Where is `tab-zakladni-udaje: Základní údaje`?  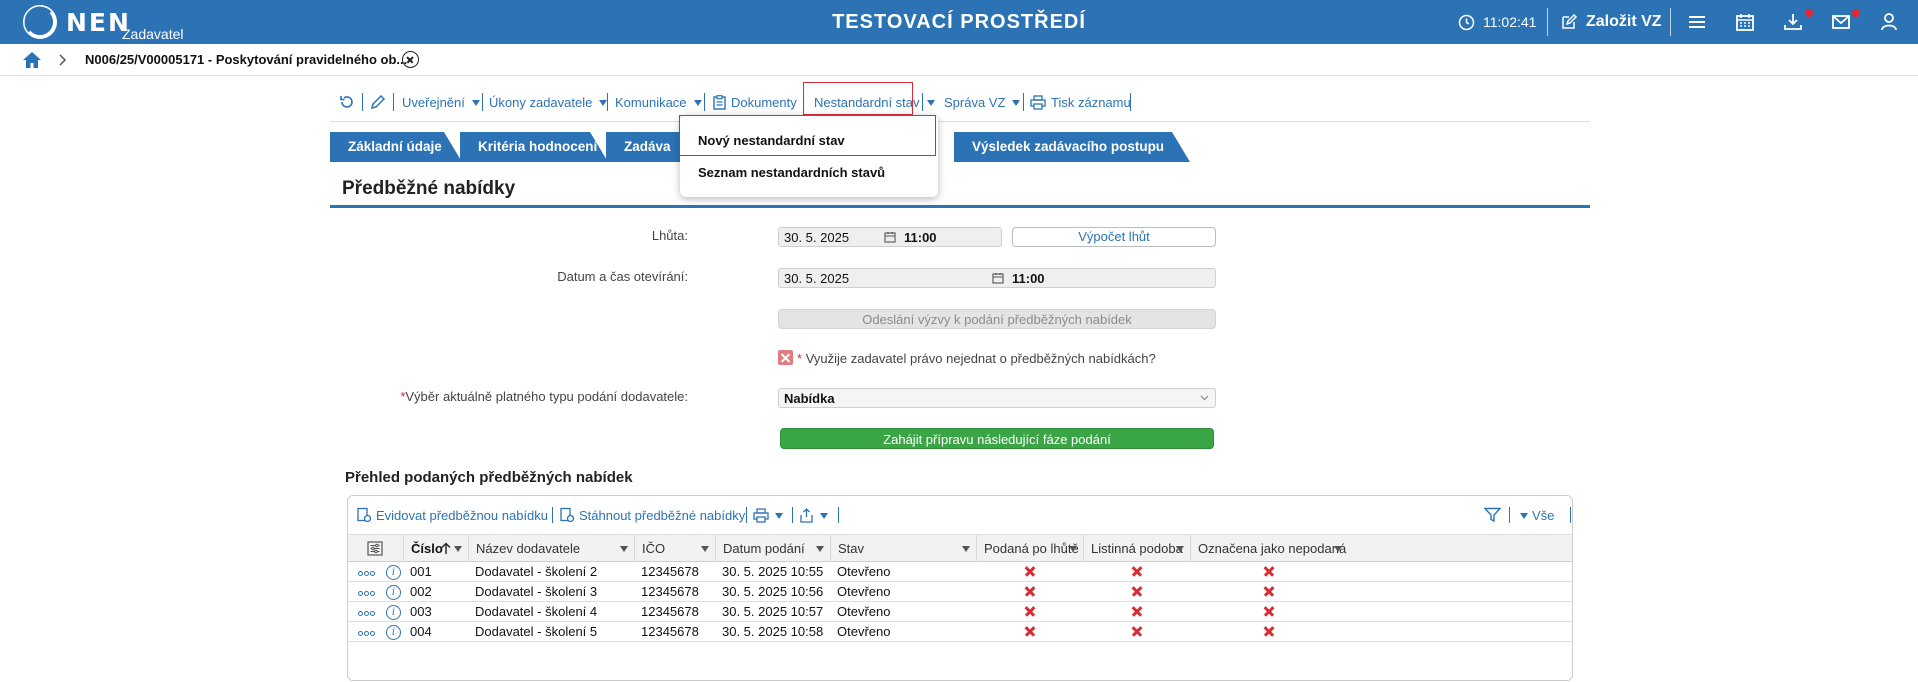 tab-zakladni-udaje: Základní údaje is located at coordinates (396, 147).